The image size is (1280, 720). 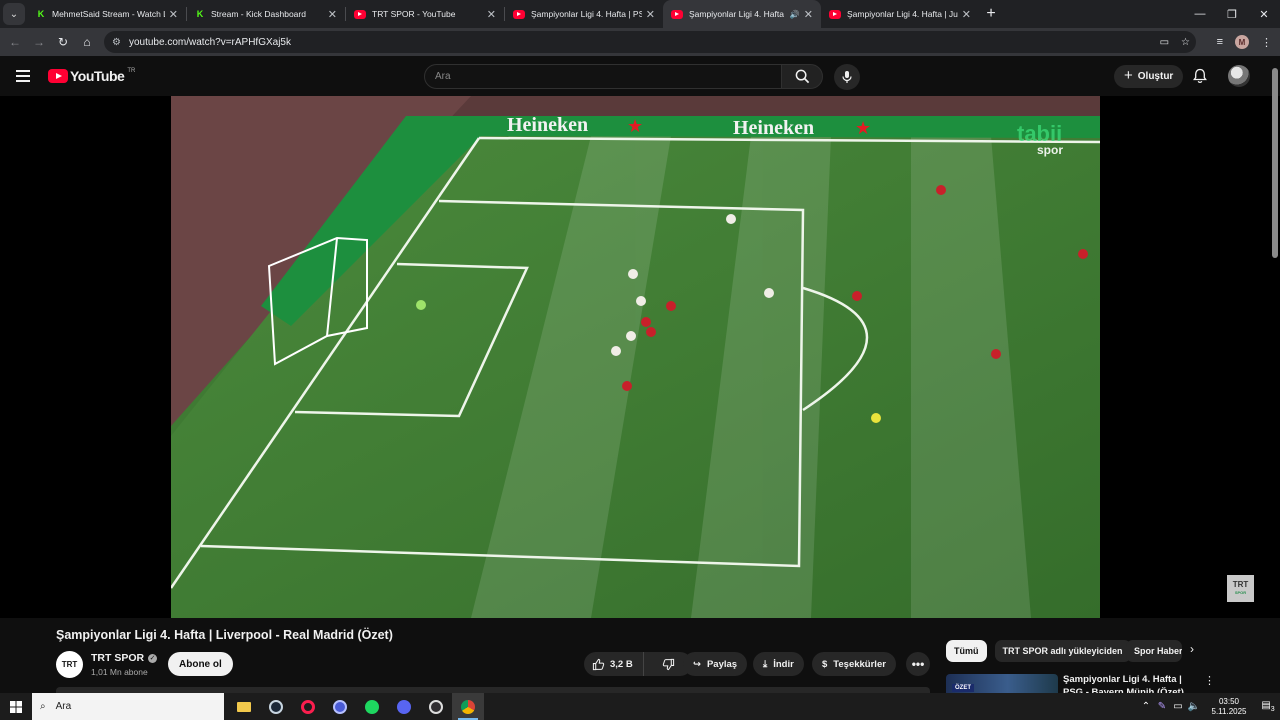 What do you see at coordinates (1209, 680) in the screenshot?
I see `more-vertical-icon: ⋮` at bounding box center [1209, 680].